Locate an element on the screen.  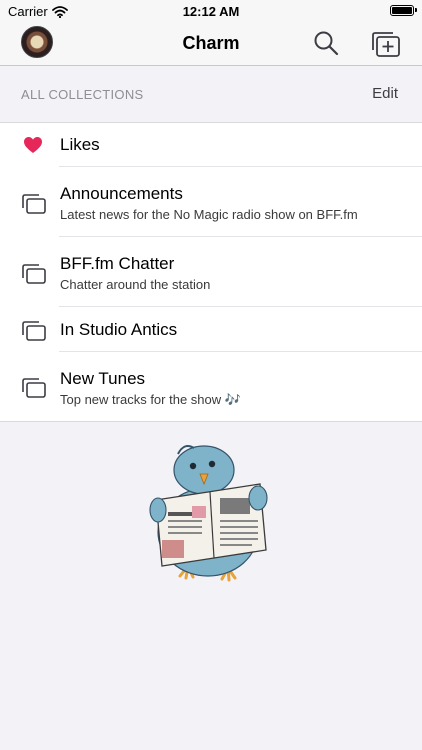
bird-reading-newspaper-illustration is located at coordinates (208, 513).